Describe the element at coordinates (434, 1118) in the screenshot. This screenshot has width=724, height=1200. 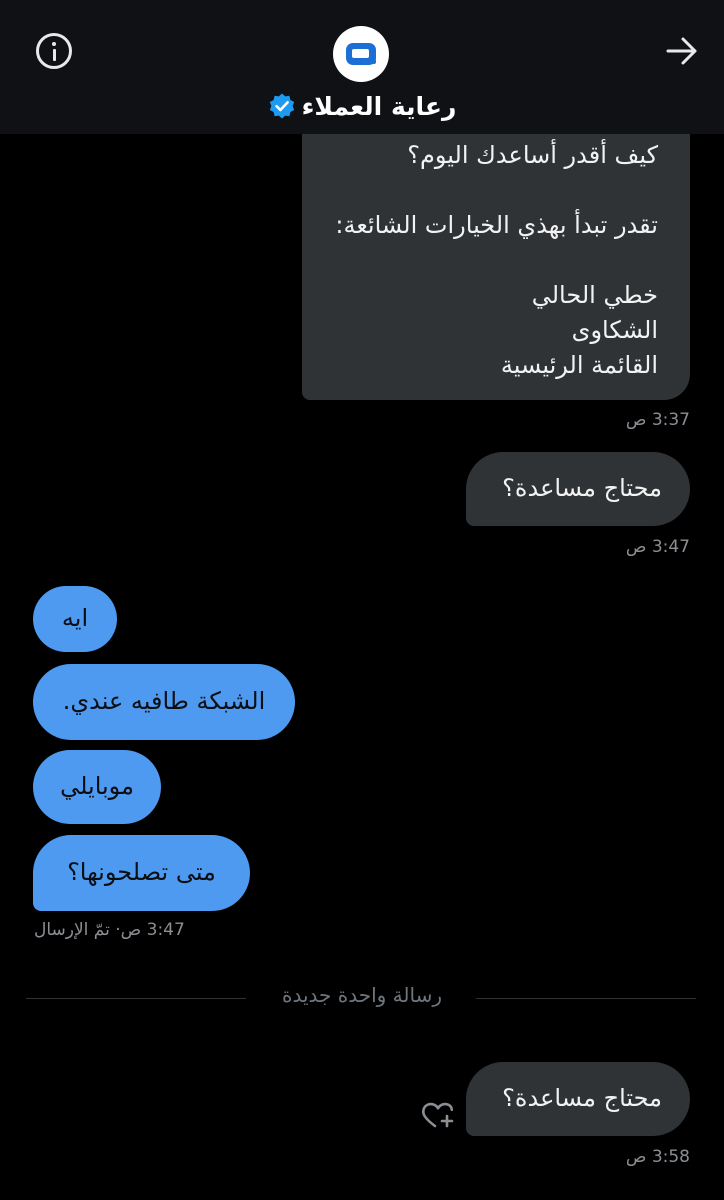
I see `heart-plus-icon` at that location.